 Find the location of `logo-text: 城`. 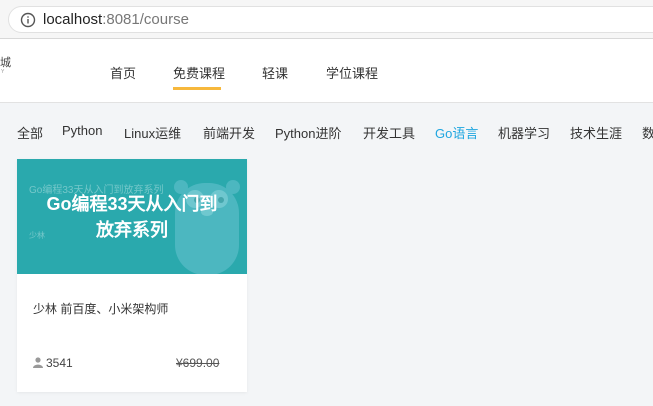

logo-text: 城 is located at coordinates (5, 63).